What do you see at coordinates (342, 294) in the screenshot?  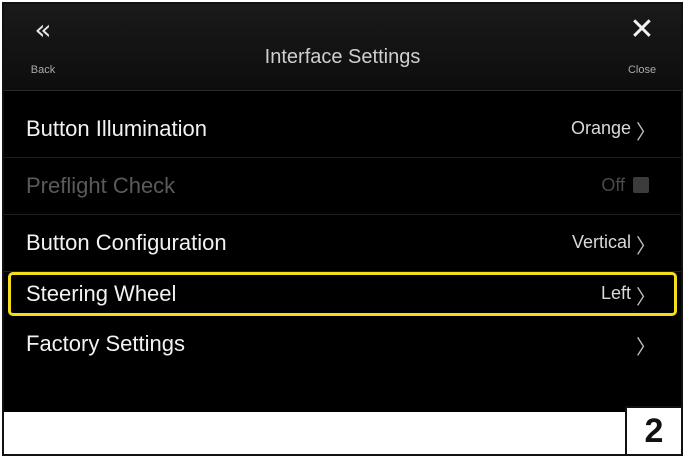 I see `setting-row-steering-wheel: Steering Wheel Left 〉` at bounding box center [342, 294].